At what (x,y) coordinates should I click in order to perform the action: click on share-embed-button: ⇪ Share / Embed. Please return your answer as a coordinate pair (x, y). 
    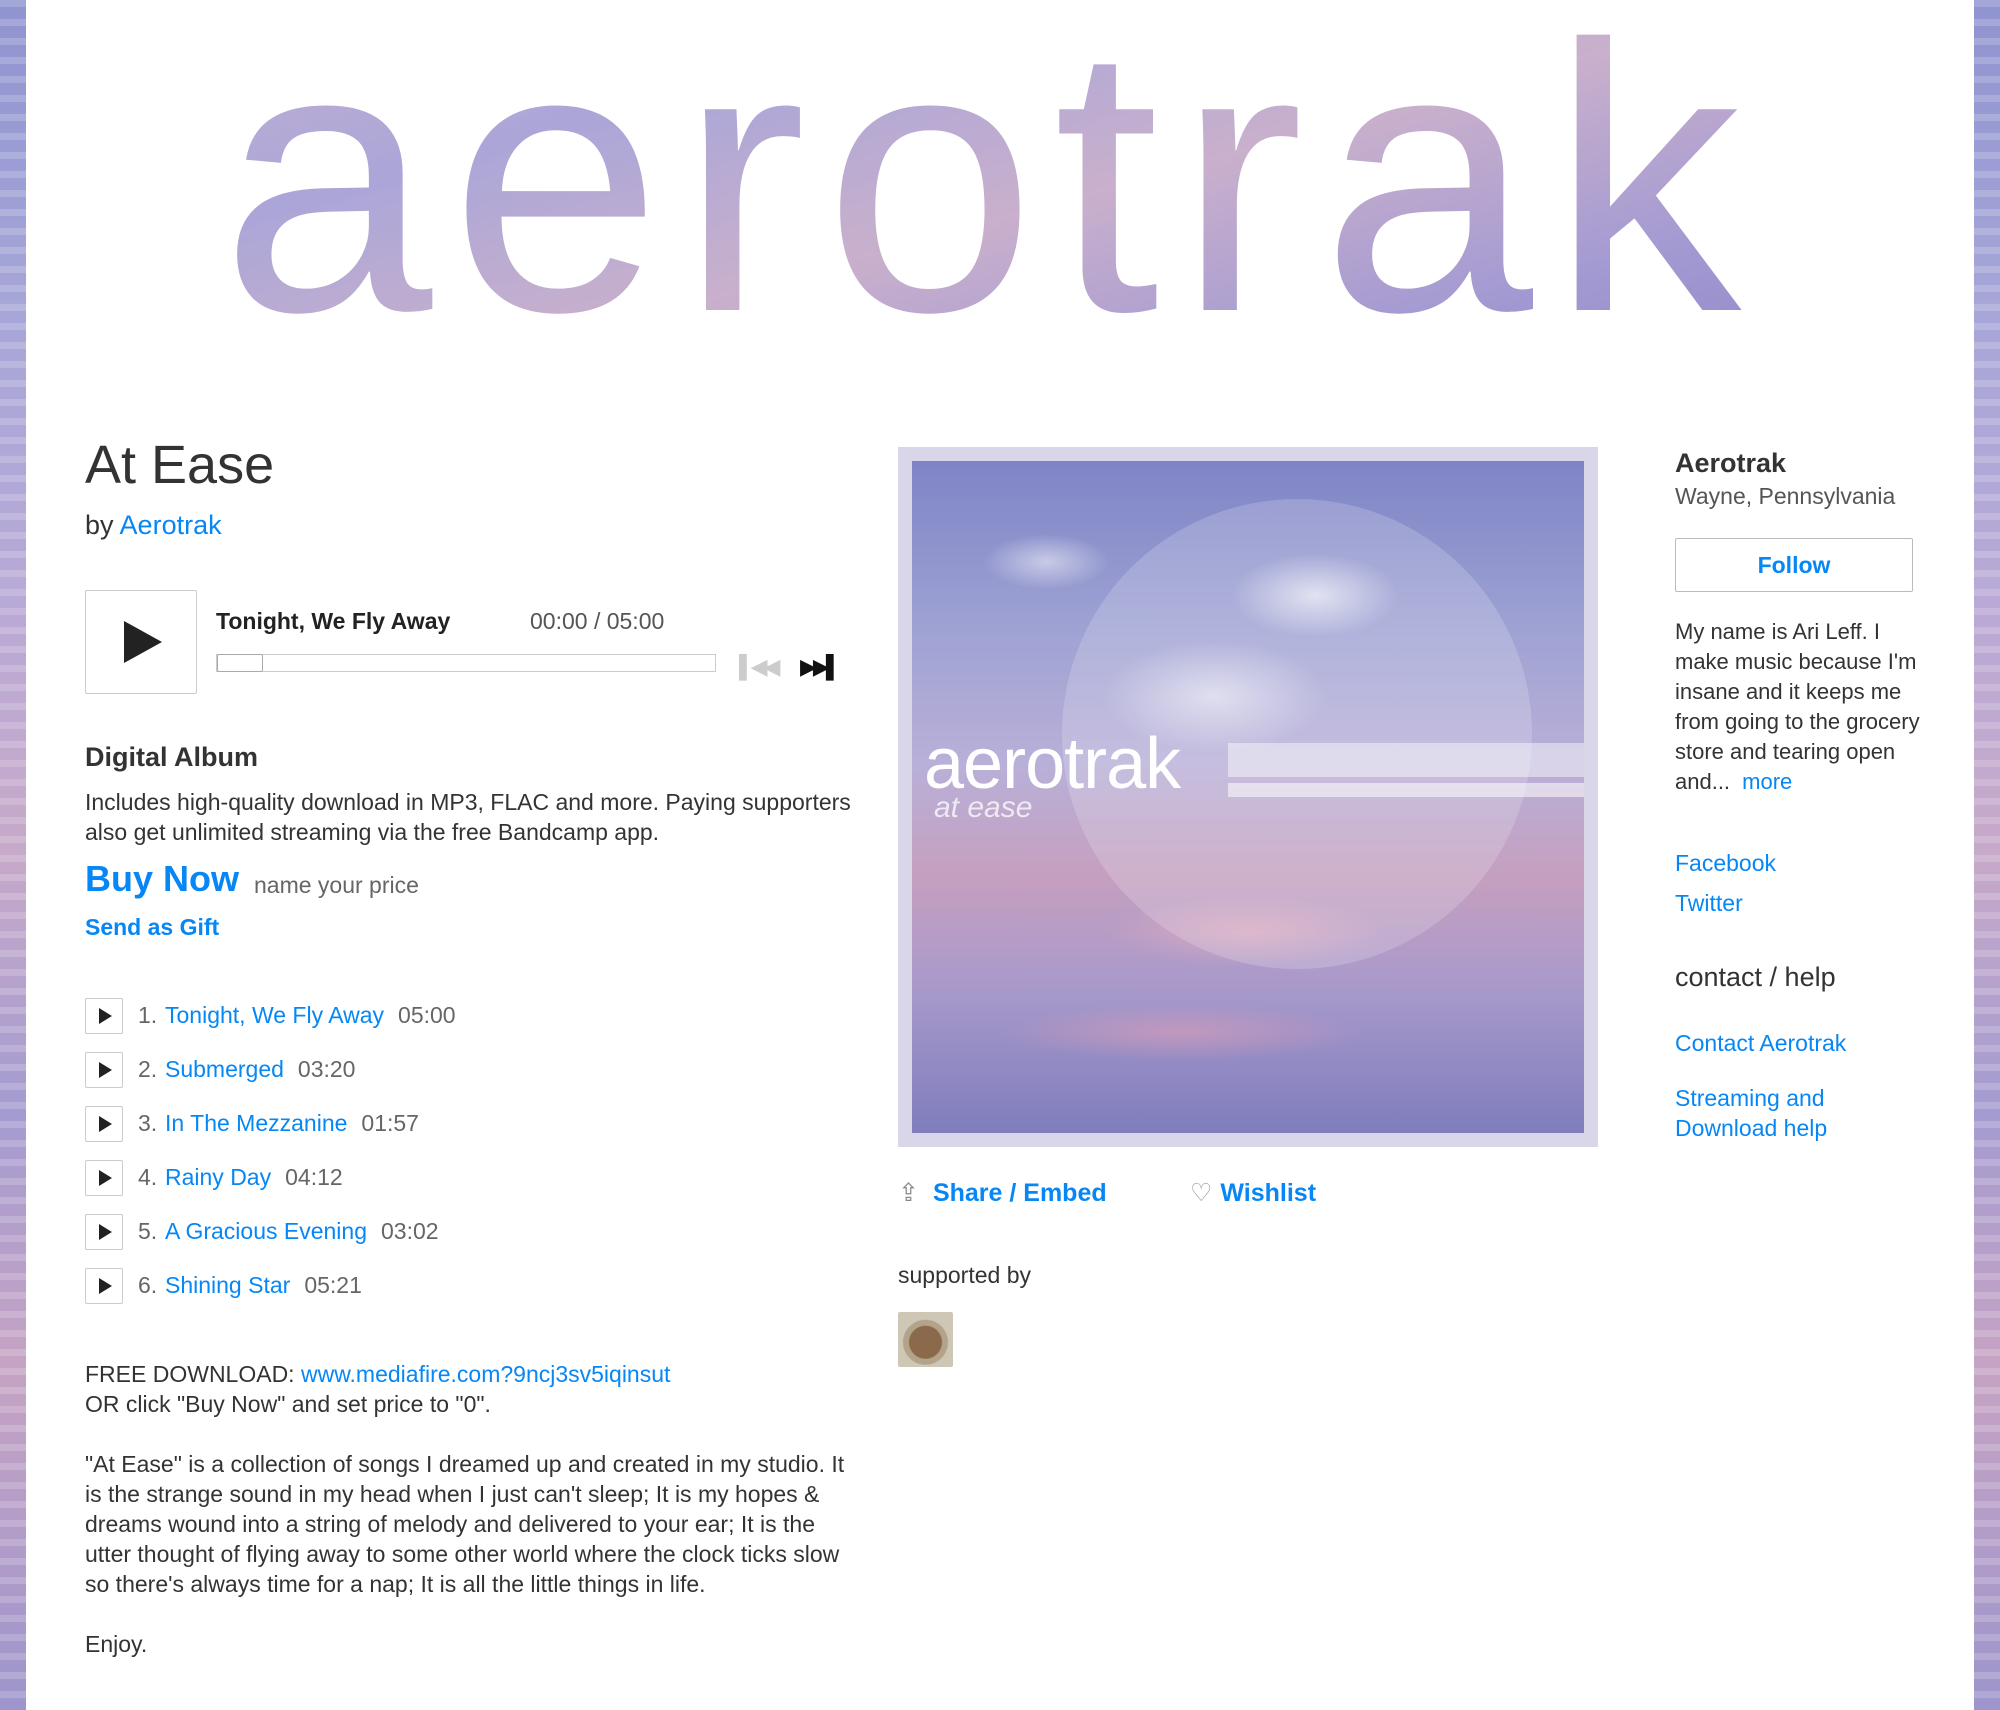
    Looking at the image, I should click on (1002, 1193).